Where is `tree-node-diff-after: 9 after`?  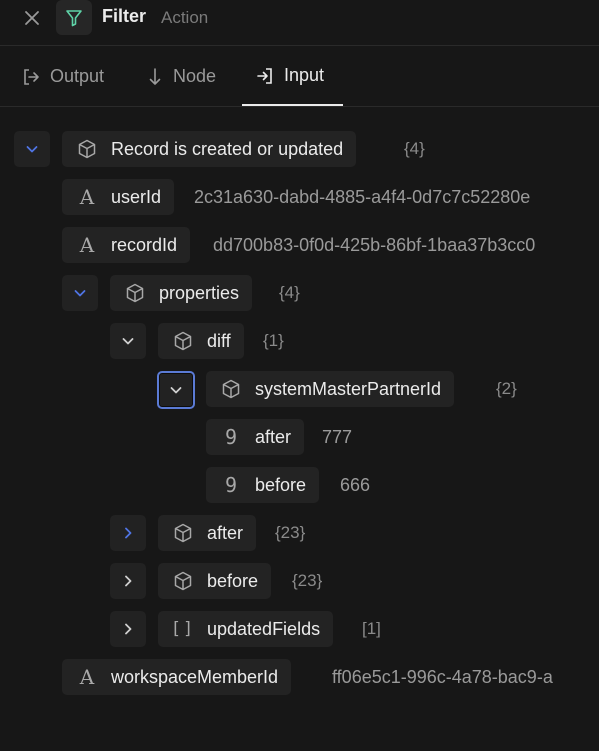 tree-node-diff-after: 9 after is located at coordinates (255, 437).